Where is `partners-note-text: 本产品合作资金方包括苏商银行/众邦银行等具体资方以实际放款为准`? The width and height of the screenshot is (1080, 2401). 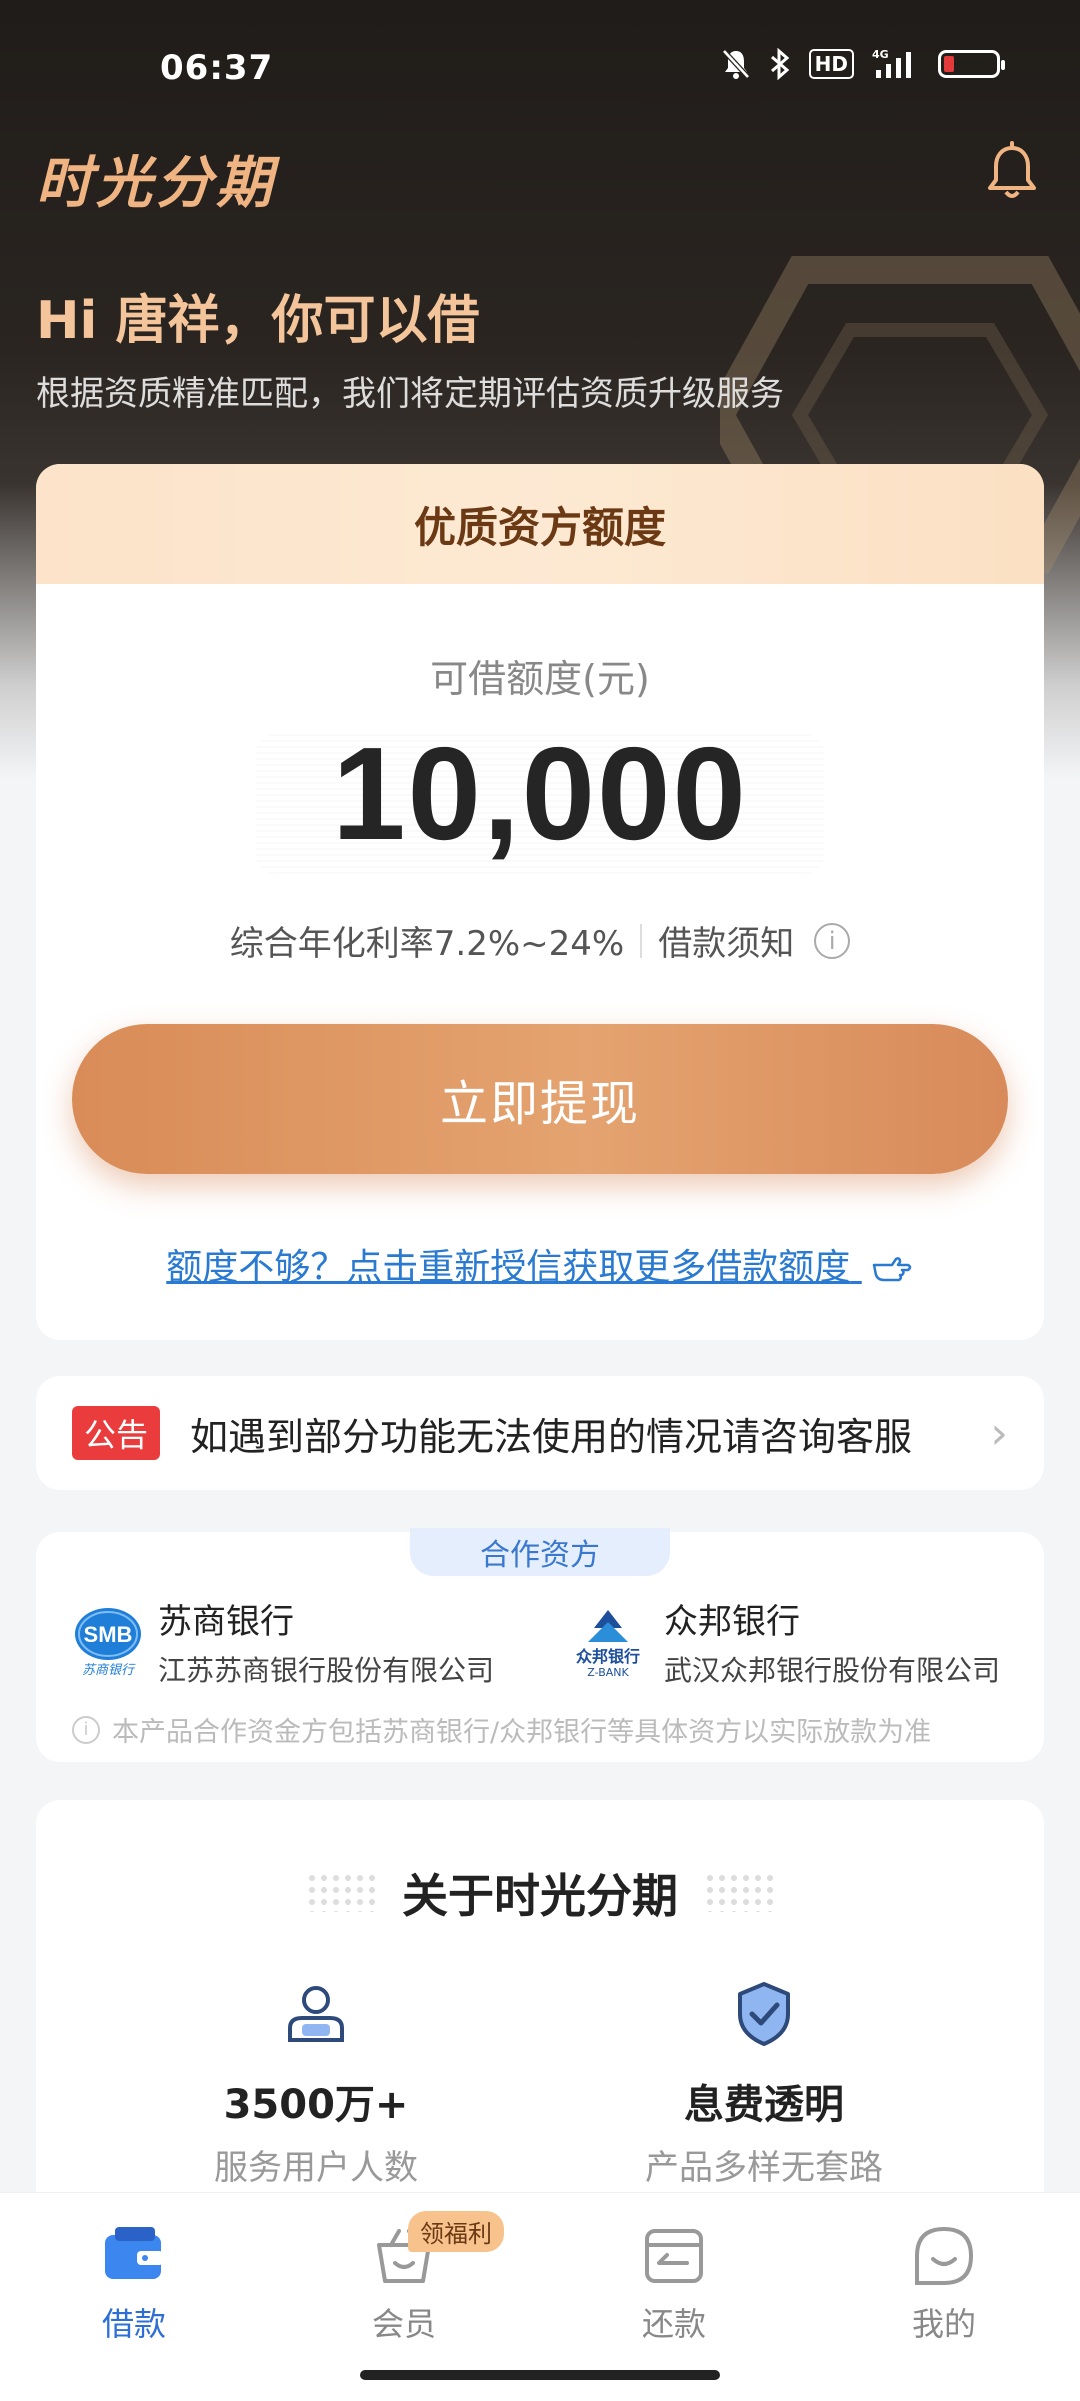 partners-note-text: 本产品合作资金方包括苏商银行/众邦银行等具体资方以实际放款为准 is located at coordinates (522, 1732).